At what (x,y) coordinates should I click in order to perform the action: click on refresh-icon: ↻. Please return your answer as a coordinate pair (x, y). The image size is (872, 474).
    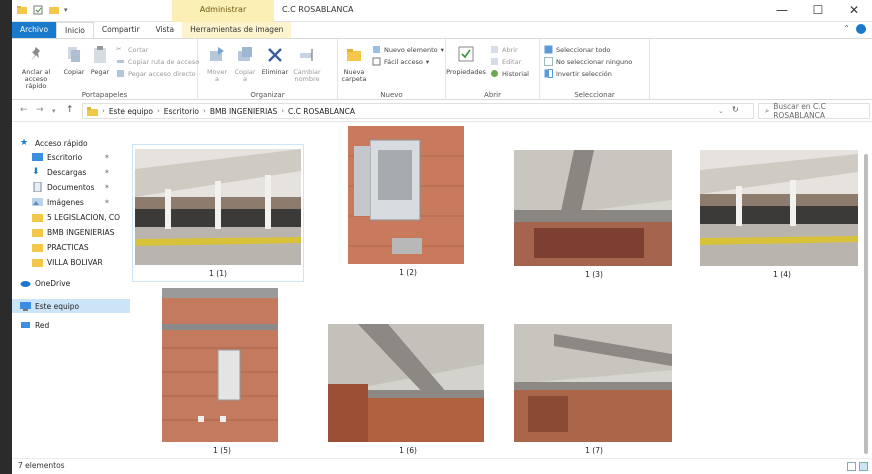
    Looking at the image, I should click on (735, 109).